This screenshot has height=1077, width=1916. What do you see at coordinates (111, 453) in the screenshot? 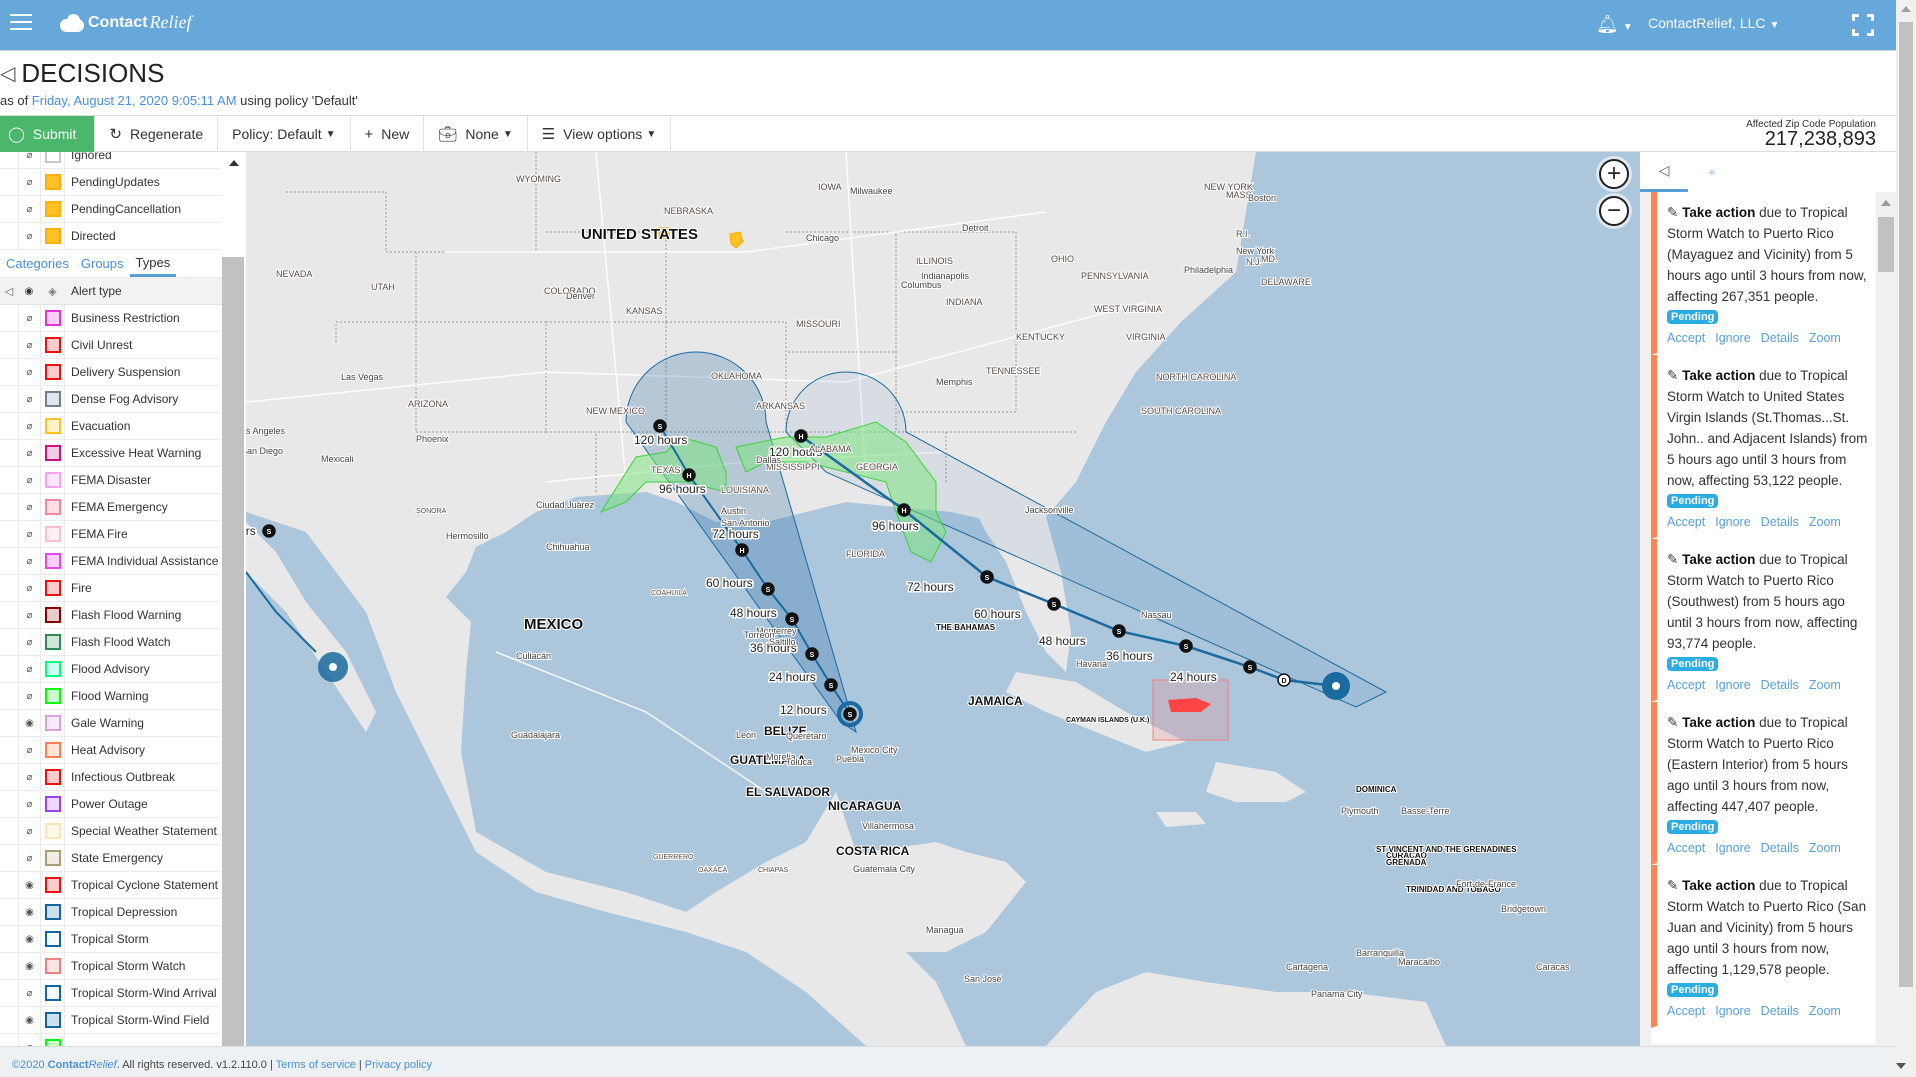
I see `legend-row: ⌀ Excessive Heat Warning` at bounding box center [111, 453].